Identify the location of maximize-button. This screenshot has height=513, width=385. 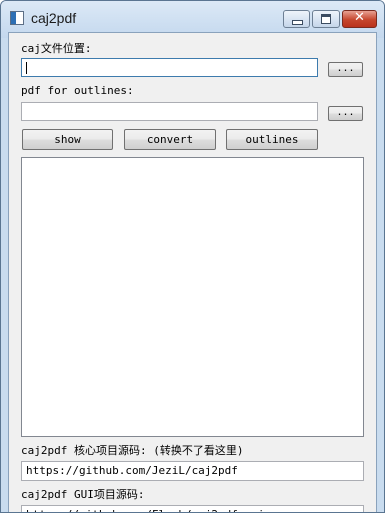
(326, 19).